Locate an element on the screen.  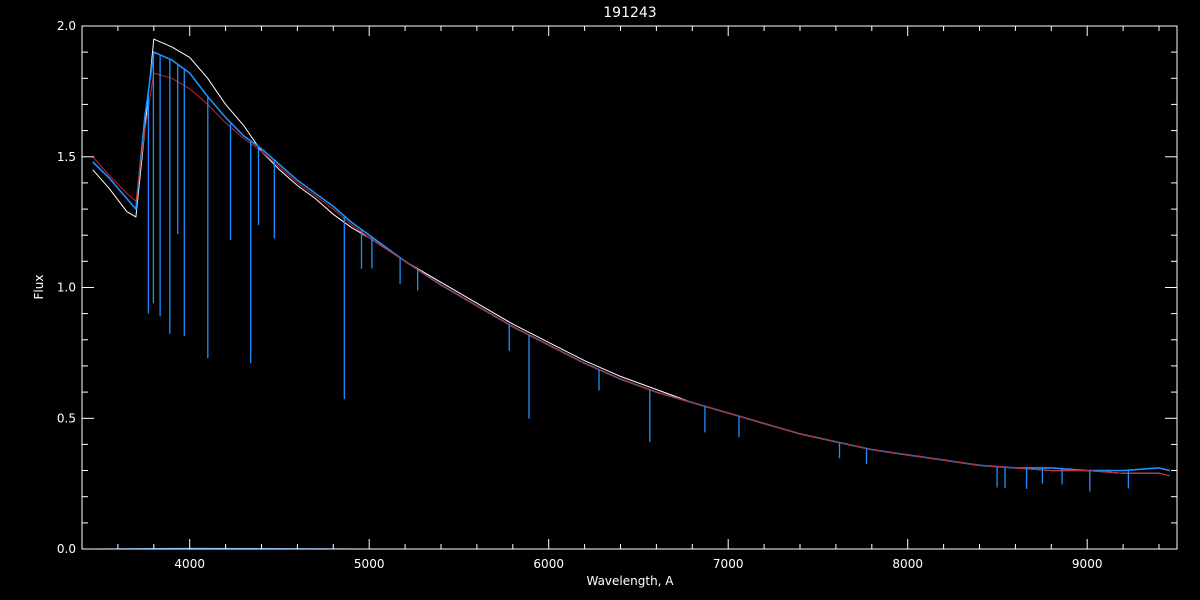
y-tick-label: 1.0 is located at coordinates (66, 288).